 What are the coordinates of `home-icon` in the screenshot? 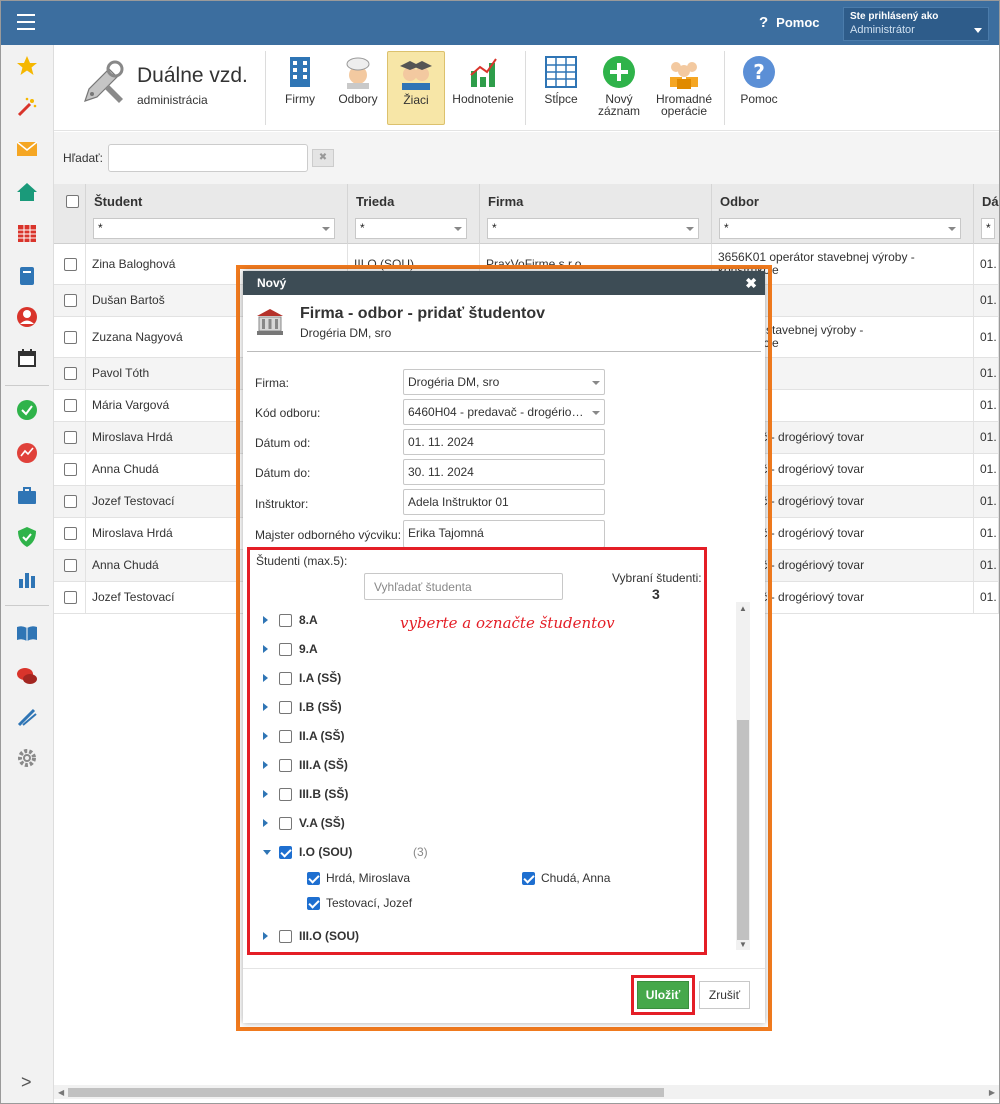 It's located at (27, 192).